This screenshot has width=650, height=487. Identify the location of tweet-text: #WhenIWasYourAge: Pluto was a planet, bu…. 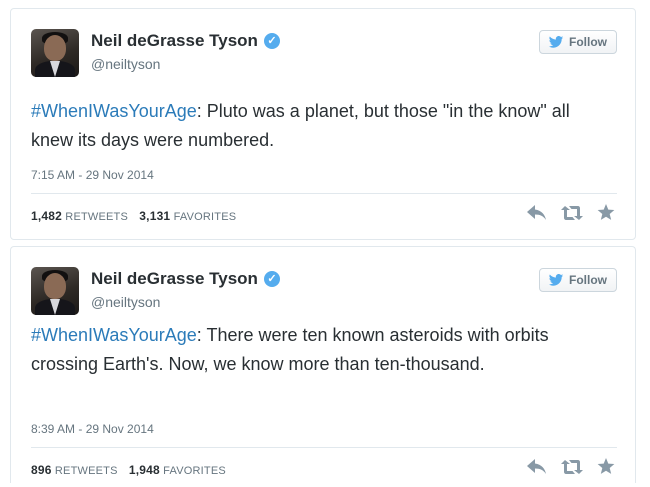
(321, 126).